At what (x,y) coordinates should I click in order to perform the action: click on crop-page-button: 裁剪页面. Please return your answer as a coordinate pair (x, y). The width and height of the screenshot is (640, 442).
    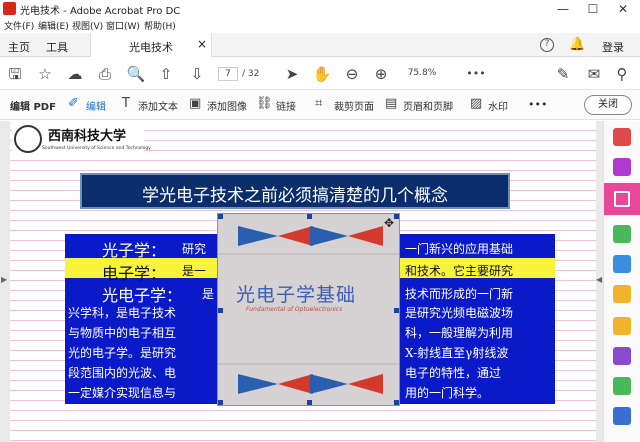
    Looking at the image, I should click on (354, 105).